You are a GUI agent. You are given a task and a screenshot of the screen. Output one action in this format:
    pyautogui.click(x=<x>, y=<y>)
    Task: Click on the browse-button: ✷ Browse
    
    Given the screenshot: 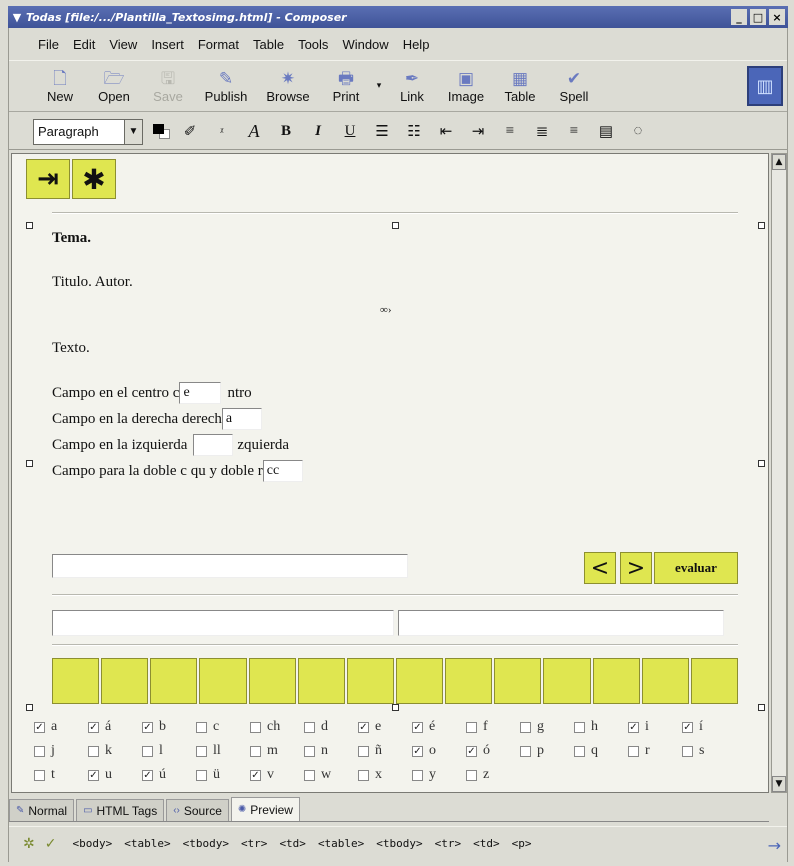 What is the action you would take?
    pyautogui.click(x=288, y=86)
    